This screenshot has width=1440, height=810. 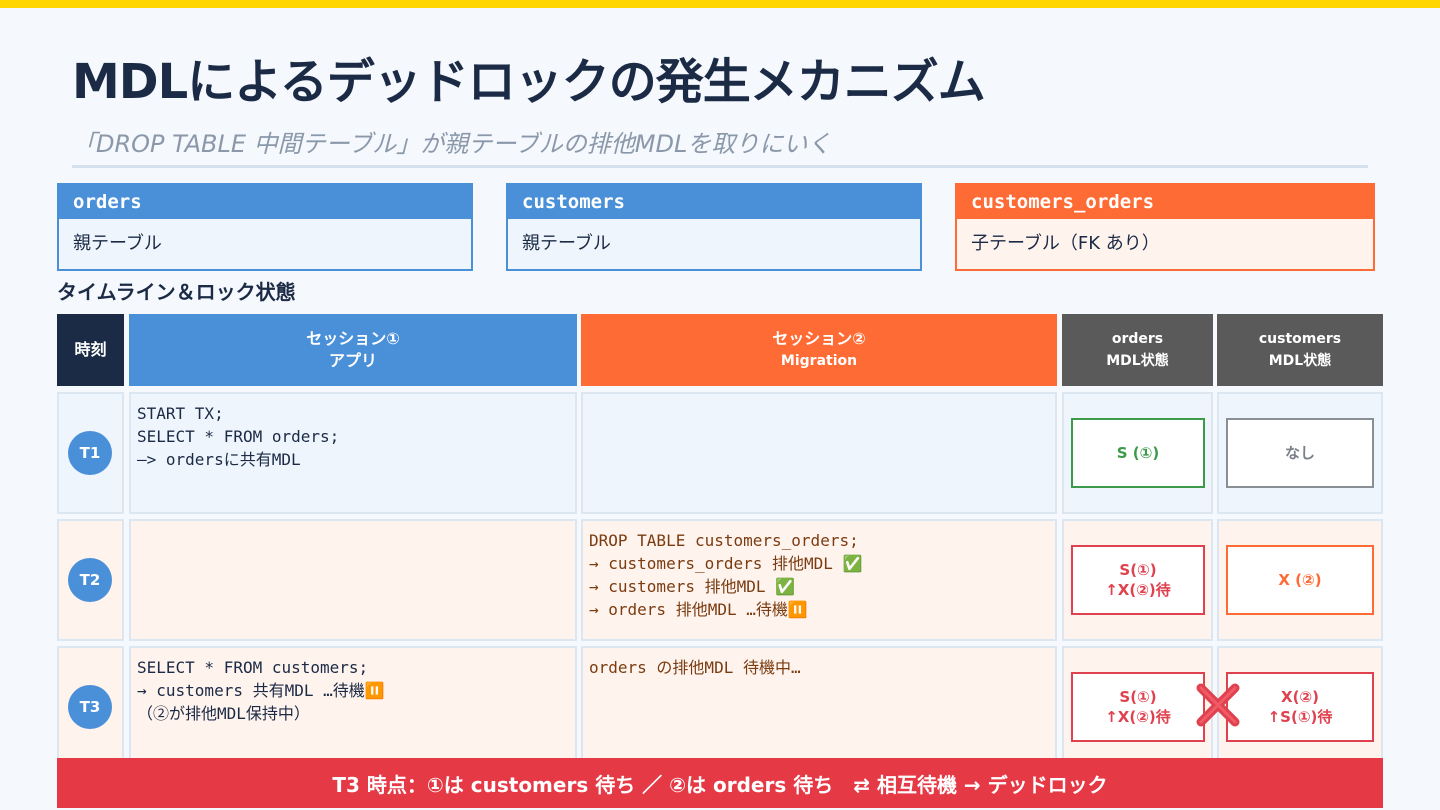 What do you see at coordinates (1138, 707) in the screenshot?
I see `row-t3-orders-lock: S(①) ↑X(②)待` at bounding box center [1138, 707].